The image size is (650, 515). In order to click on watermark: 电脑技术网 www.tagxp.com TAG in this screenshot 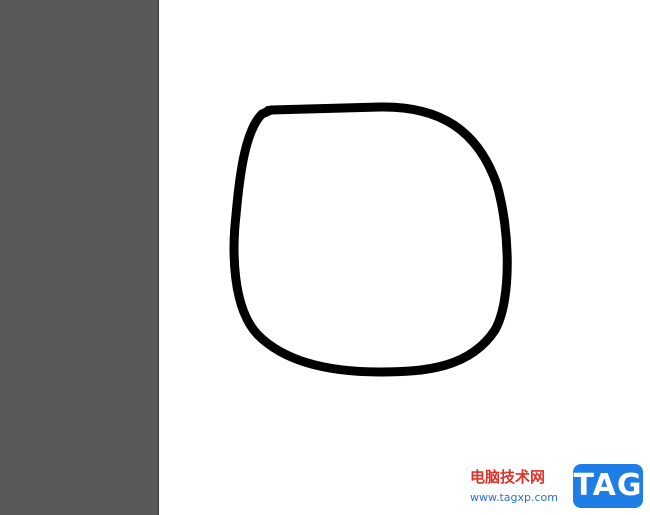, I will do `click(558, 488)`.